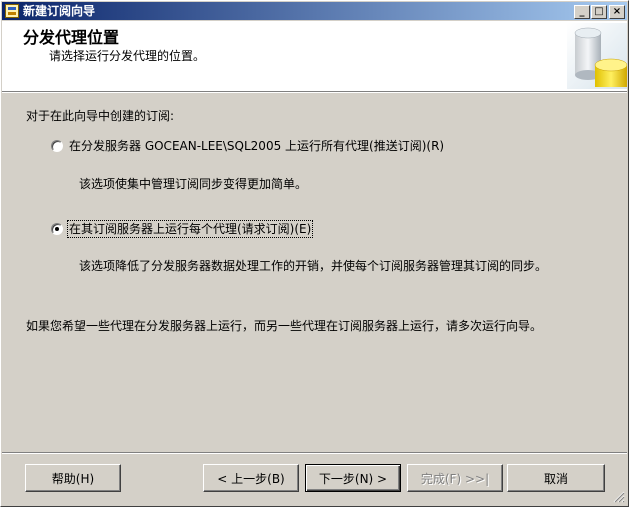 This screenshot has width=629, height=507. I want to click on footer-divider, so click(314, 453).